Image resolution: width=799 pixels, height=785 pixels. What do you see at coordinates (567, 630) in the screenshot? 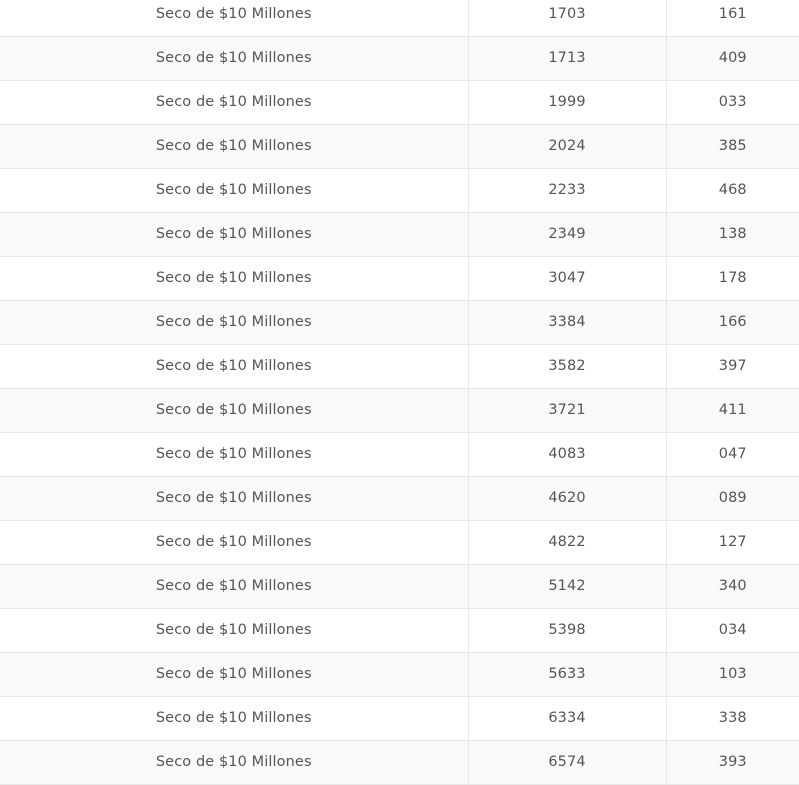
I see `number-cell: 5398` at bounding box center [567, 630].